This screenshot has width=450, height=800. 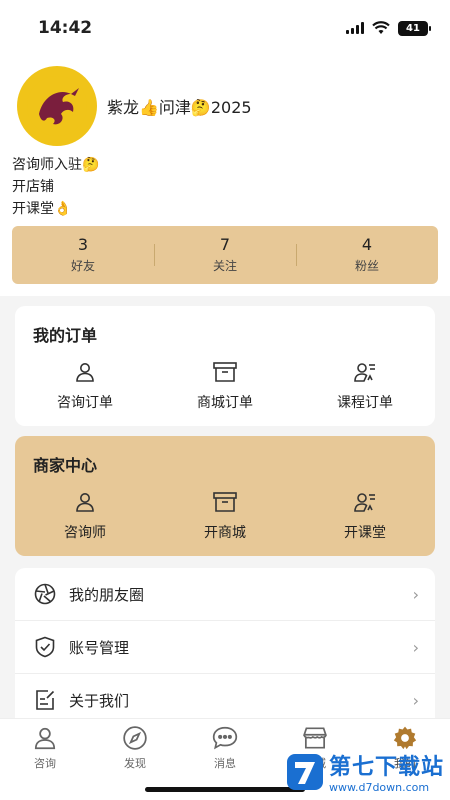 I want to click on consult-orders-button: 咨询订单, so click(x=85, y=386).